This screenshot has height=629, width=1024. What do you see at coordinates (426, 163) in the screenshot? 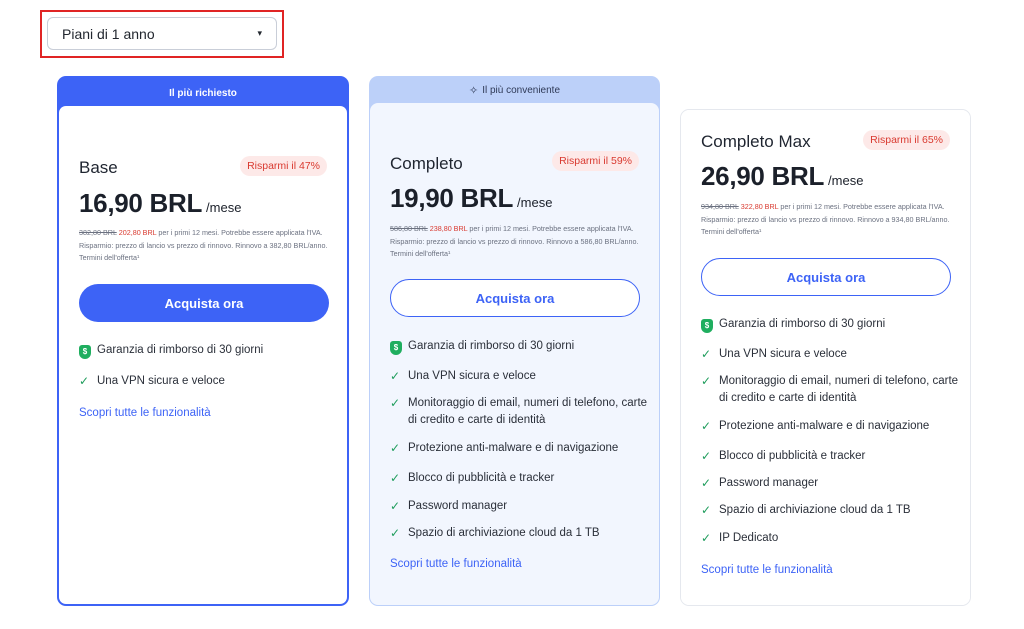
I see `plan-name: Completo` at bounding box center [426, 163].